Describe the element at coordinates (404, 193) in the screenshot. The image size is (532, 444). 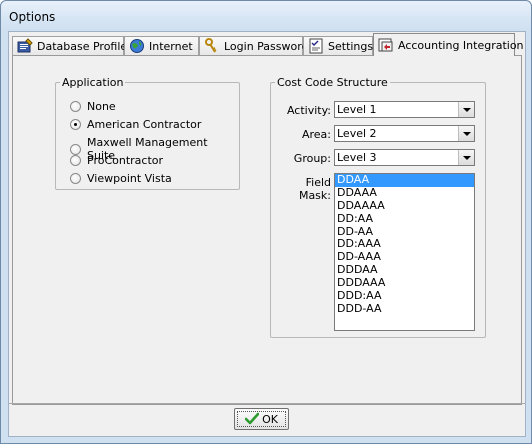
I see `list-item: DDAAA` at that location.